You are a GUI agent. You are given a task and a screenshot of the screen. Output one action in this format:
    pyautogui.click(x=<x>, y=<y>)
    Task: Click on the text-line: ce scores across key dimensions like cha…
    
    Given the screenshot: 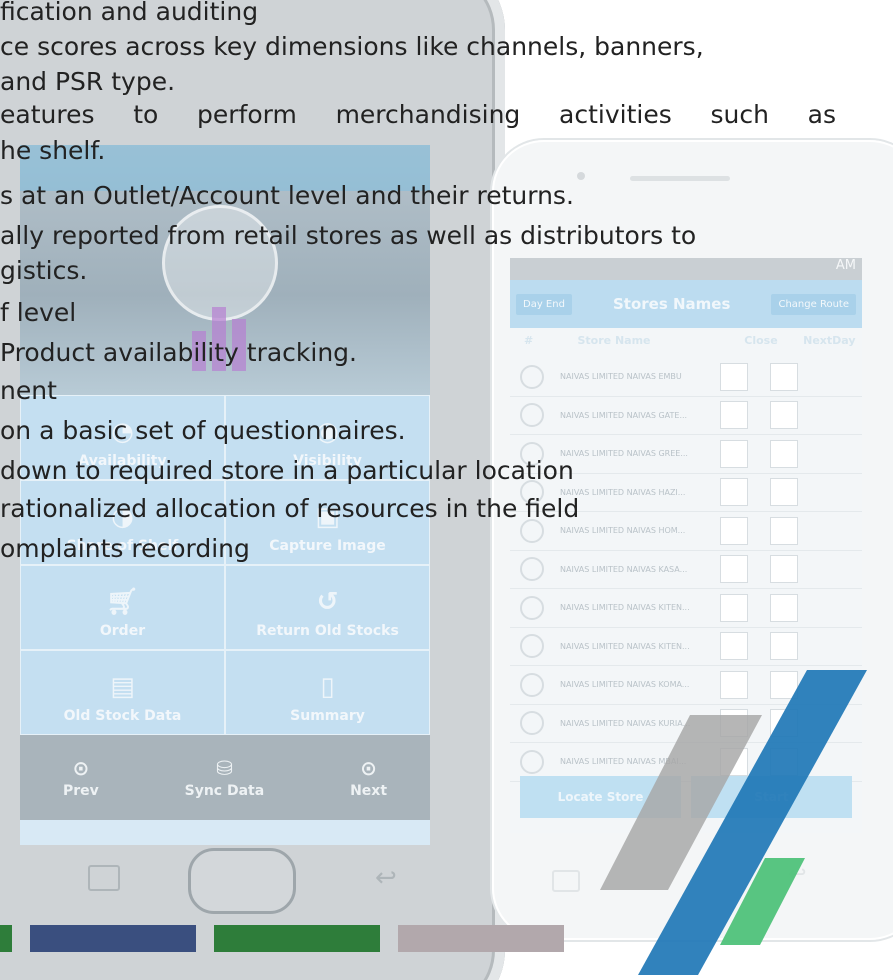 What is the action you would take?
    pyautogui.click(x=352, y=46)
    